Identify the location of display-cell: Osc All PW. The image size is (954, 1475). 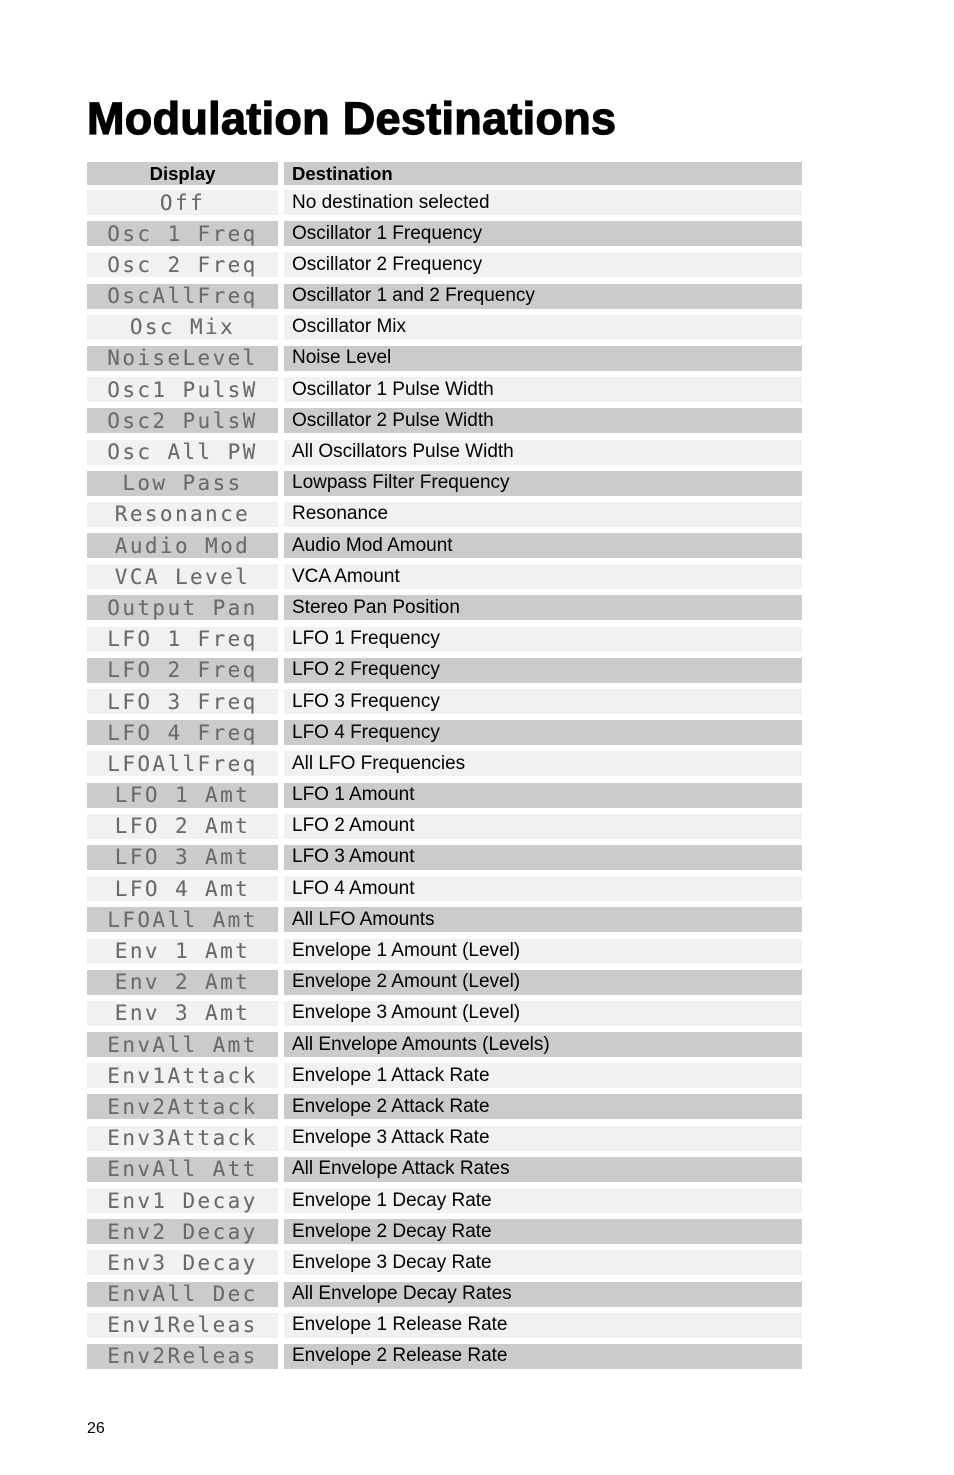
(182, 452).